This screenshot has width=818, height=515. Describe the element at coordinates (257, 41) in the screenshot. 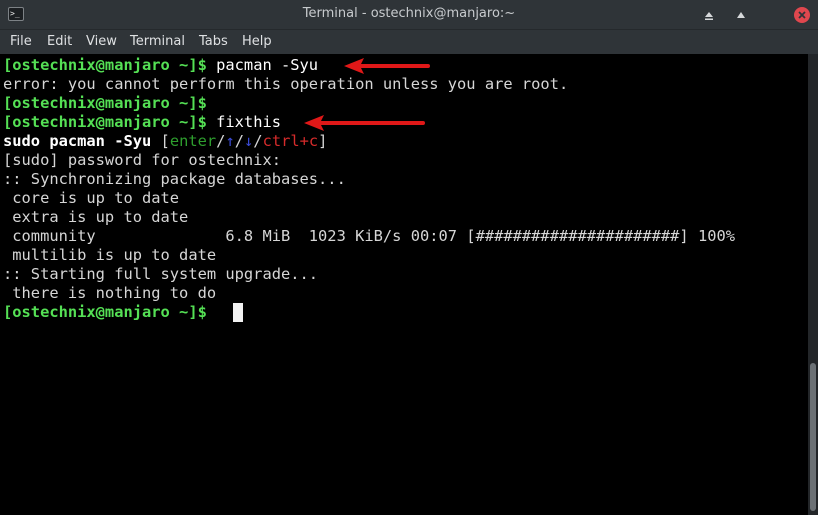

I see `menu-help: Help` at that location.